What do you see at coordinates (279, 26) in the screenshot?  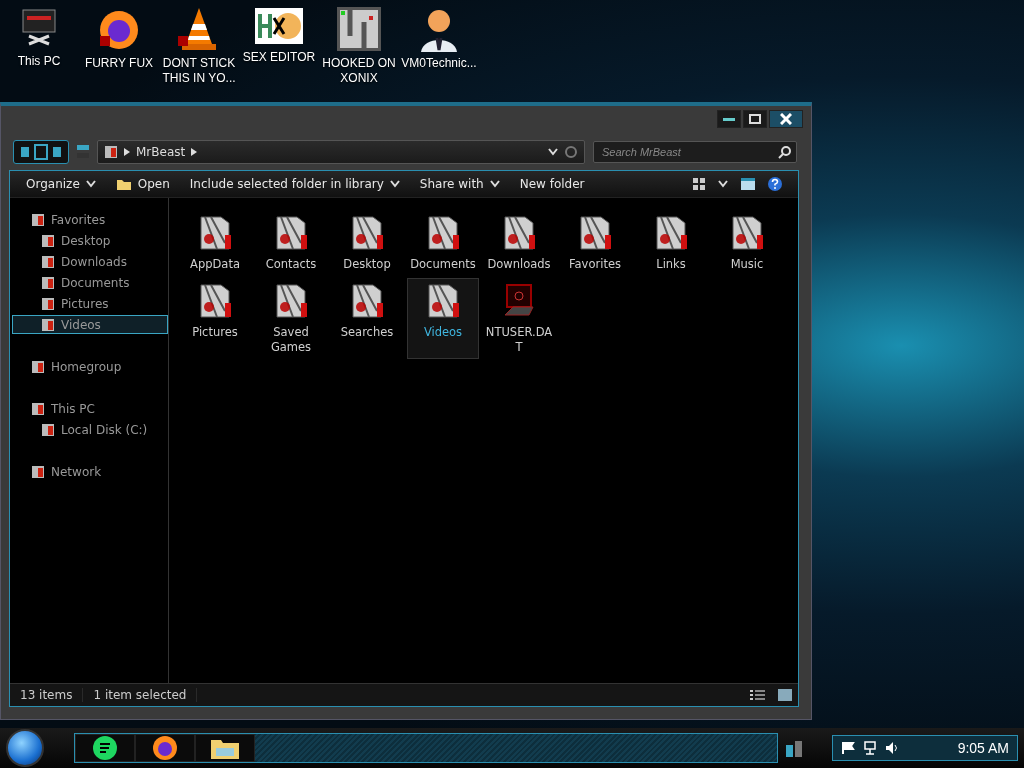 I see `hex-editor-icon` at bounding box center [279, 26].